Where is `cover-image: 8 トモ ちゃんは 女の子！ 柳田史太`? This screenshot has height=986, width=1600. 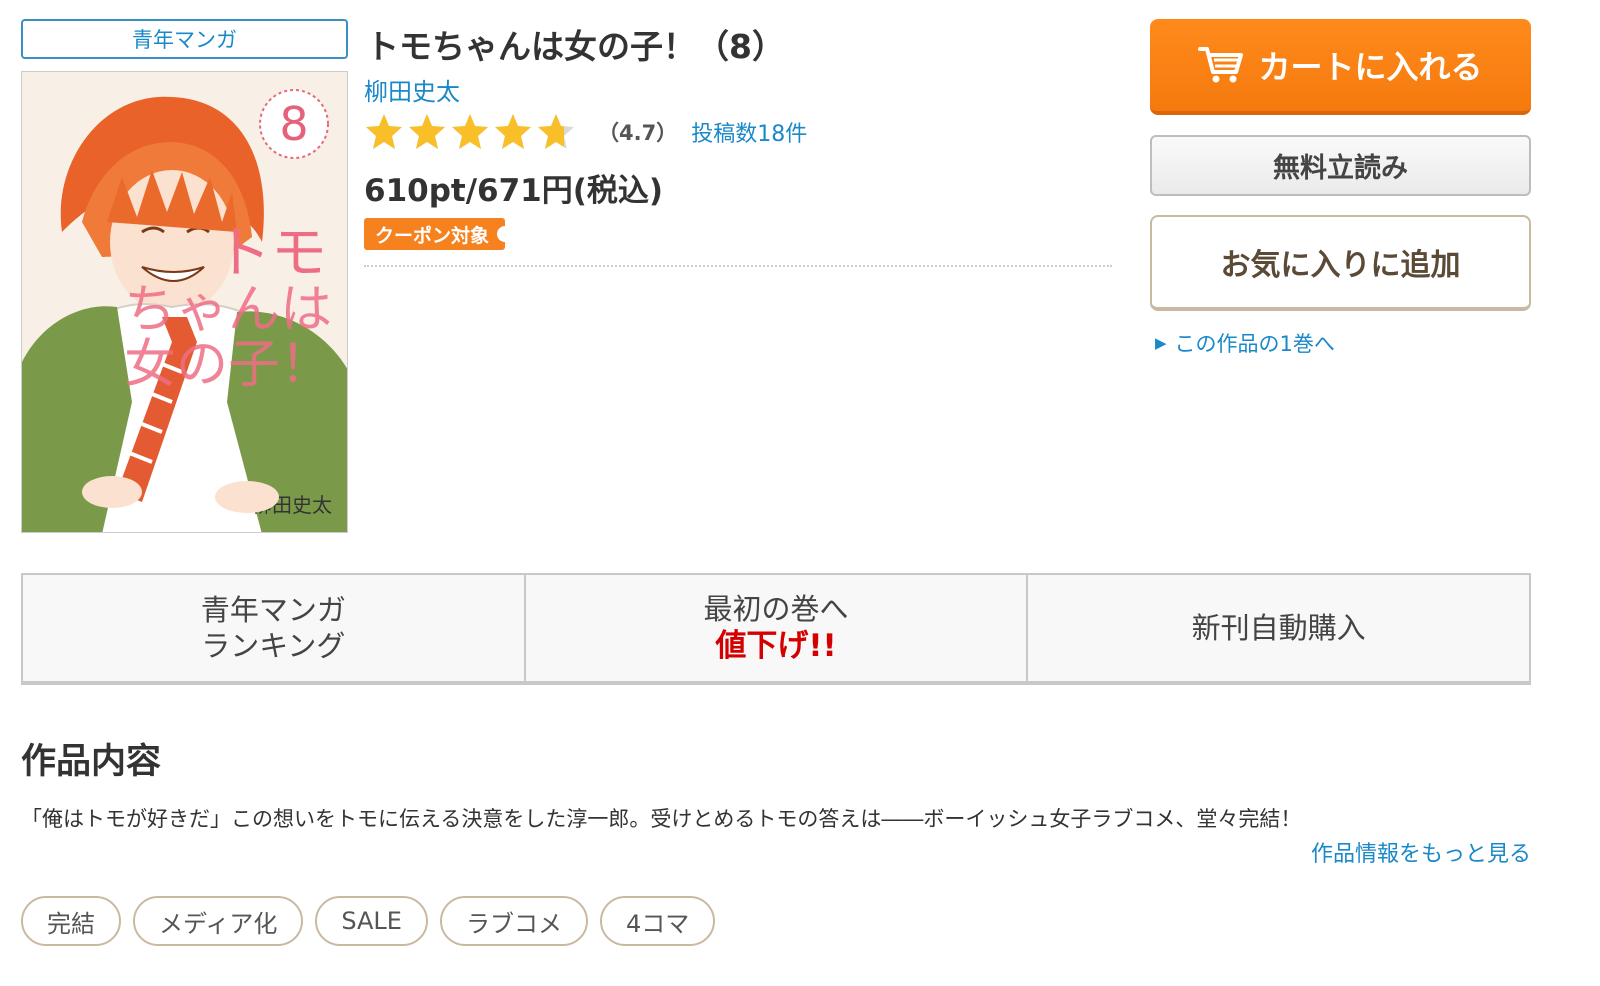
cover-image: 8 トモ ちゃんは 女の子！ 柳田史太 is located at coordinates (184, 302).